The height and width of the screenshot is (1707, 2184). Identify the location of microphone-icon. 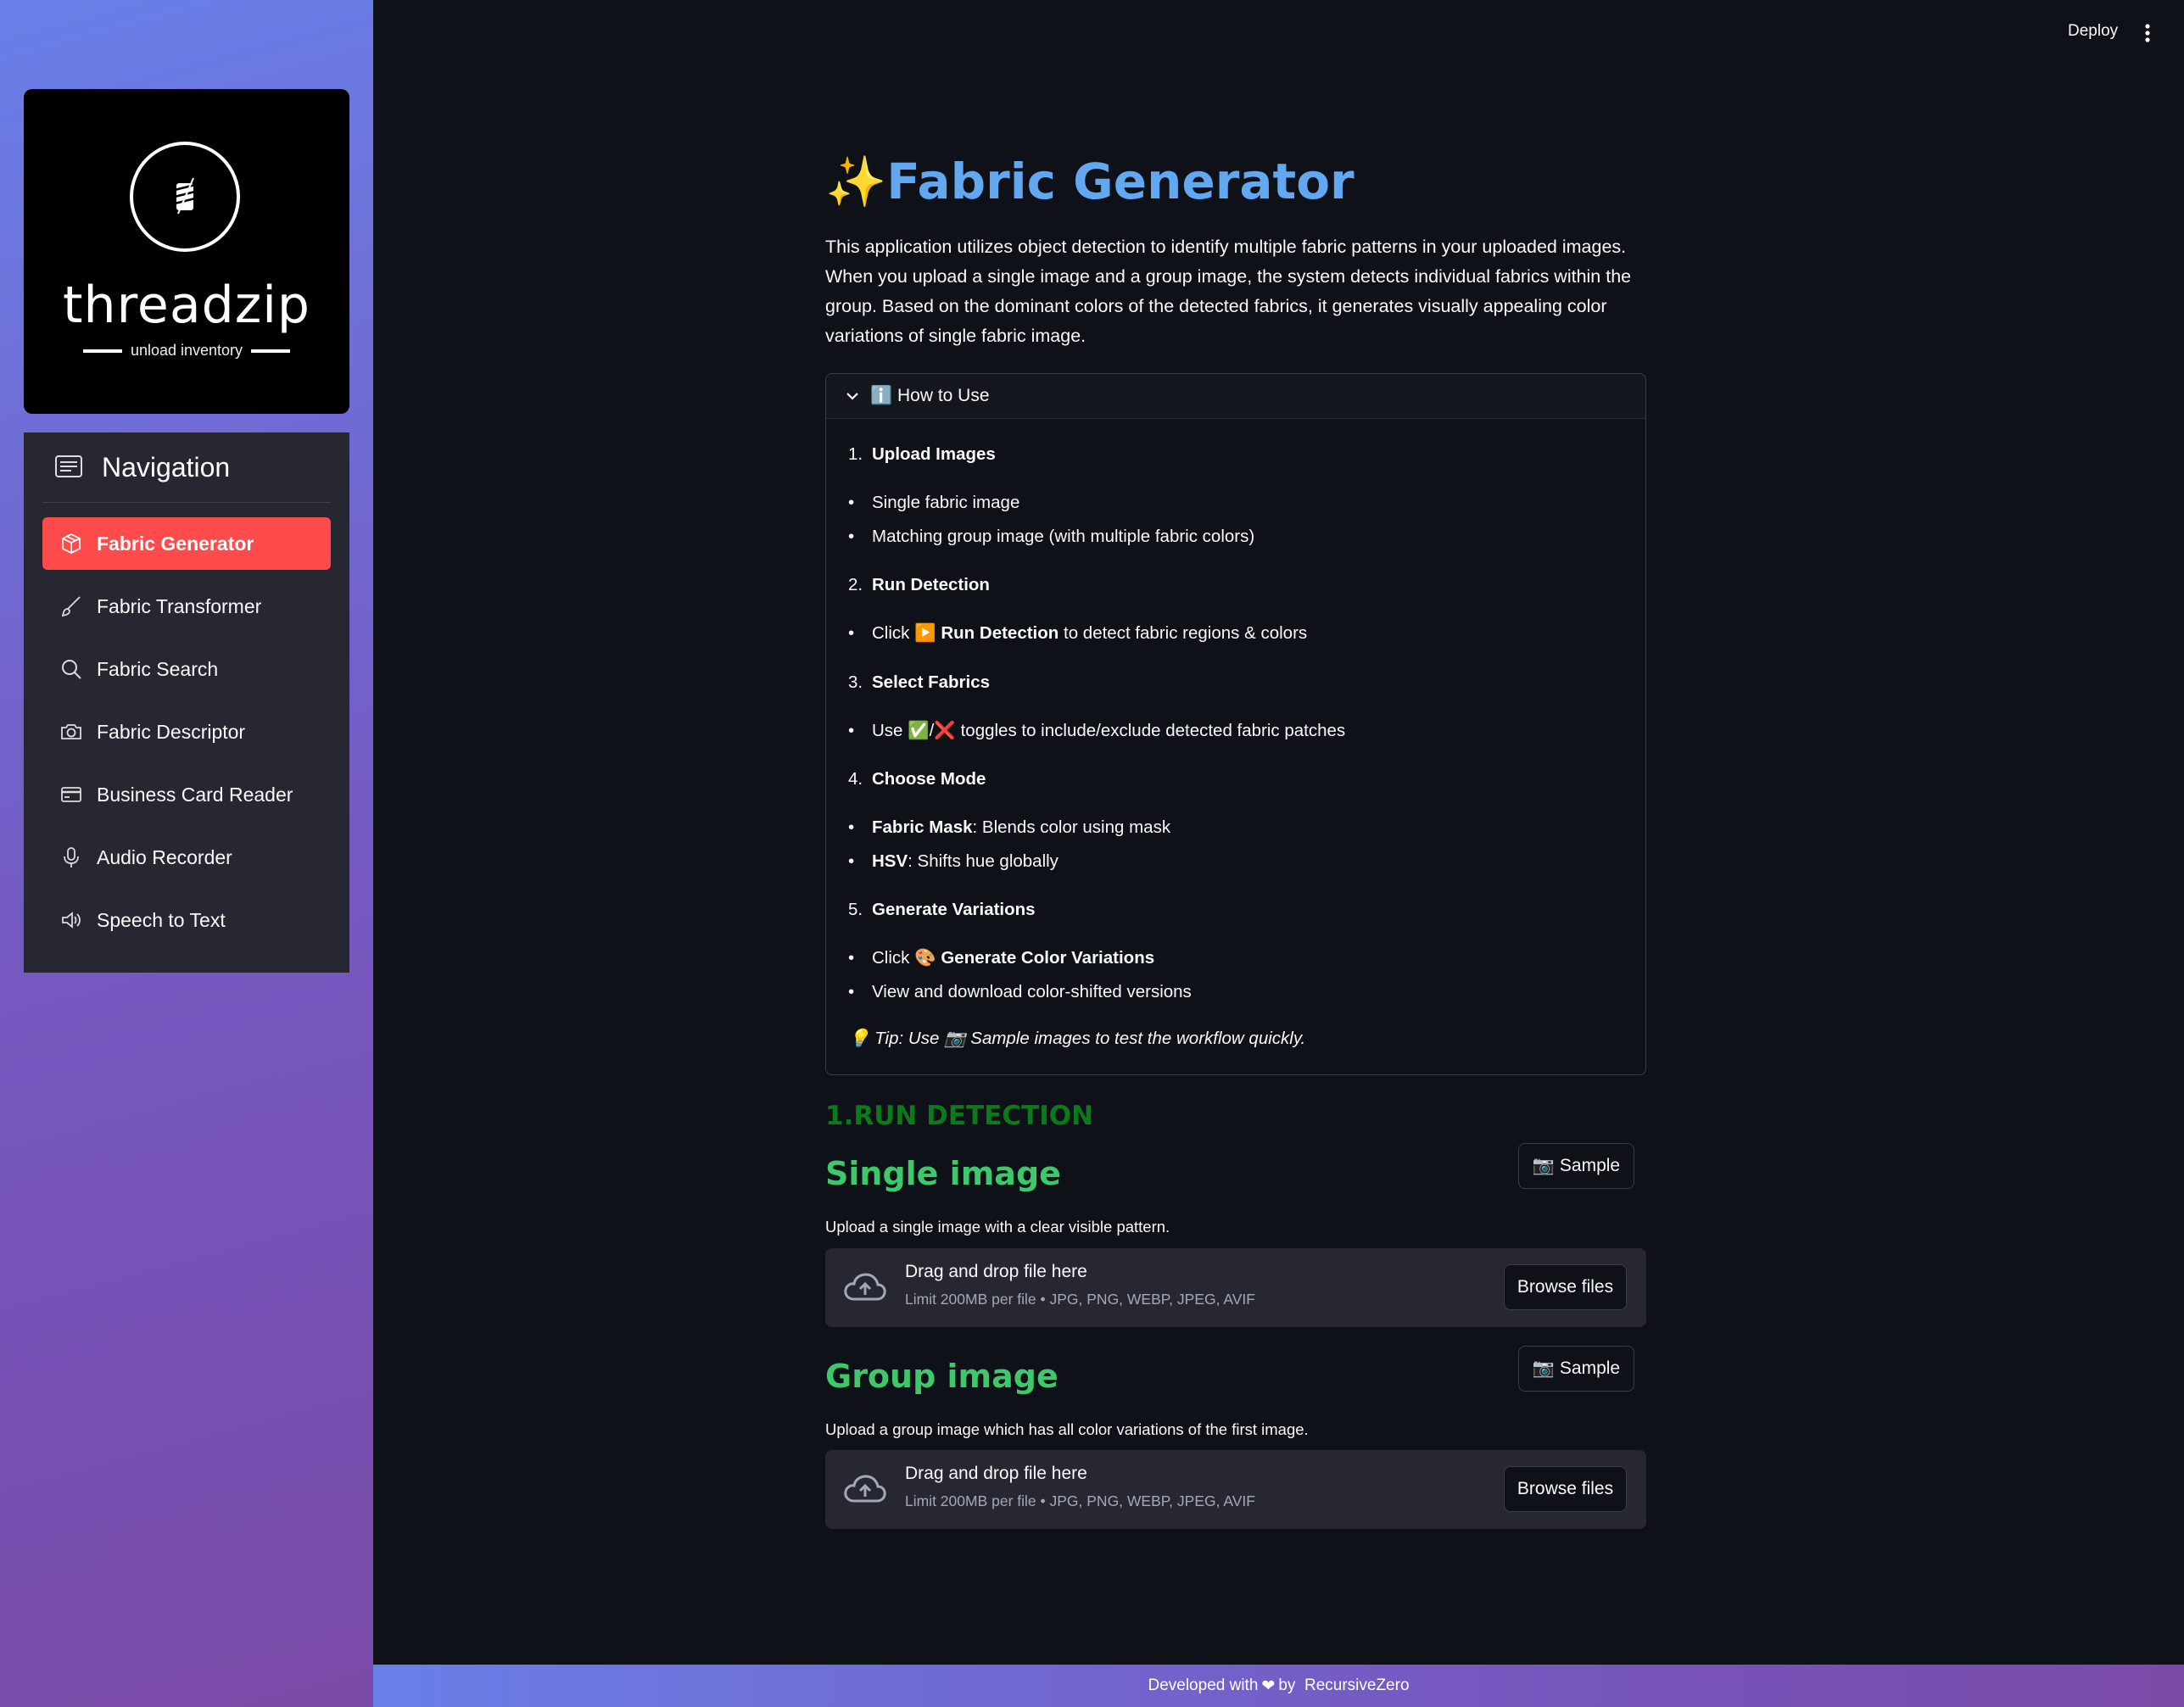
(71, 857).